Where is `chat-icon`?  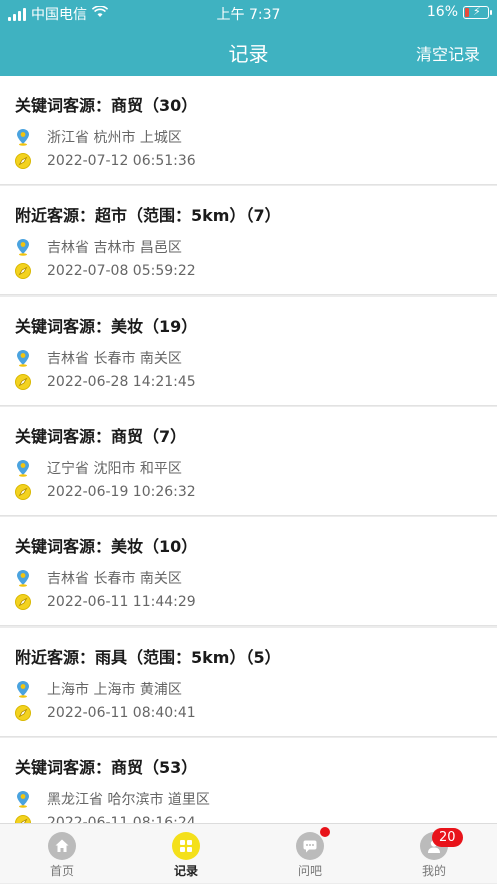
chat-icon is located at coordinates (310, 846).